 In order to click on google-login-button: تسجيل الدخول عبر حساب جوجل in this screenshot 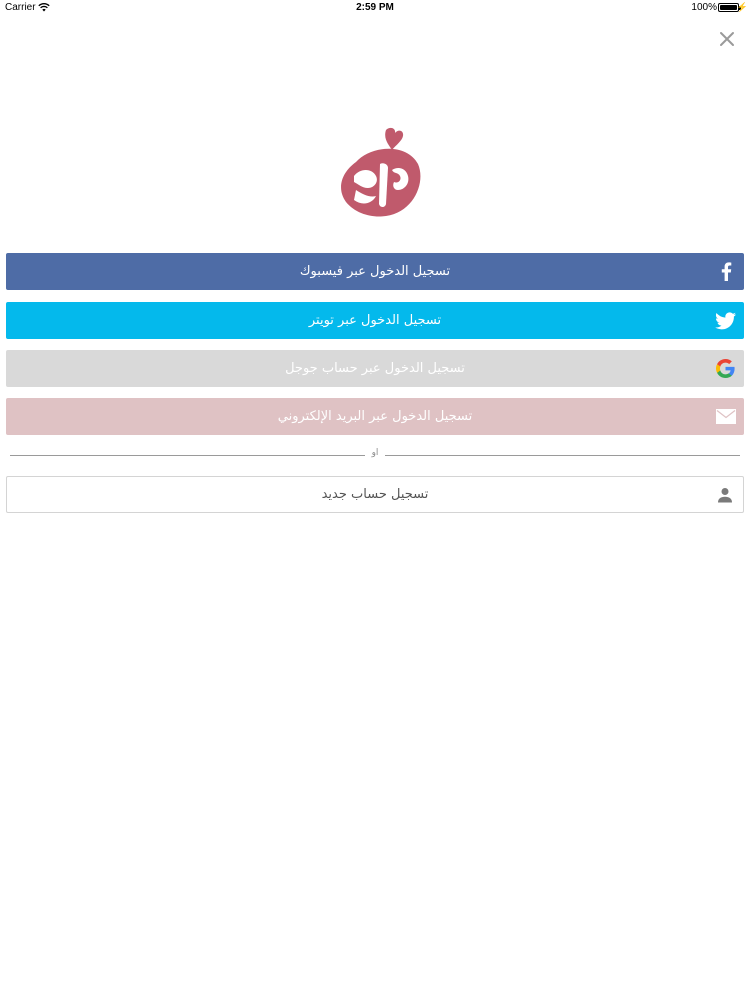, I will do `click(375, 368)`.